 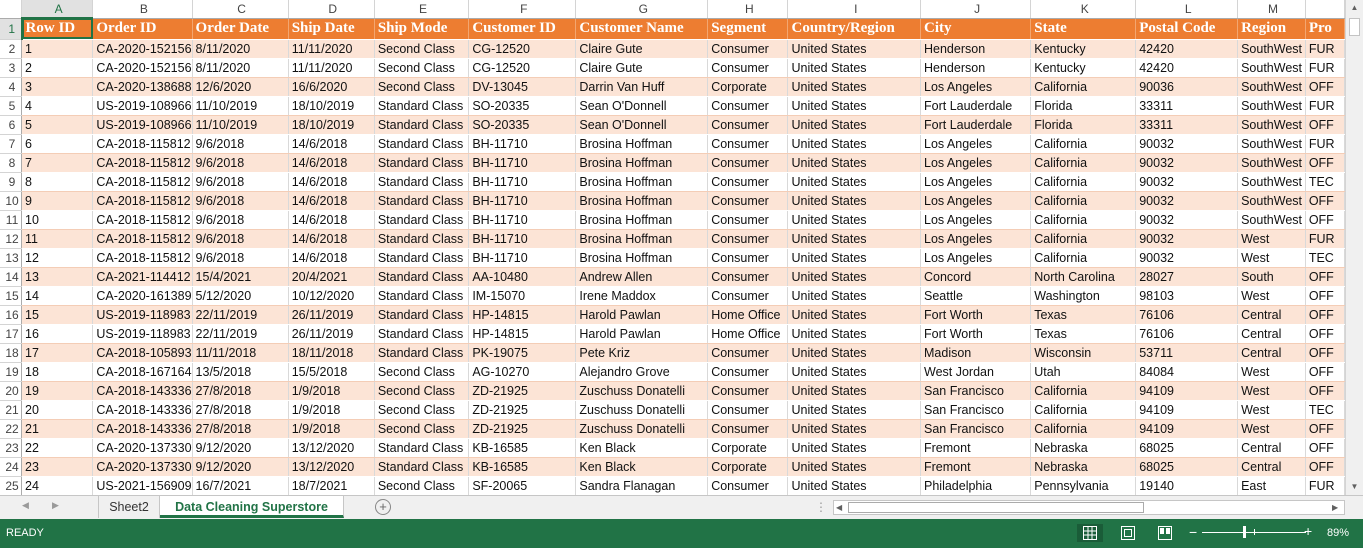 I want to click on table-cell: KB-16585, so click(x=522, y=448).